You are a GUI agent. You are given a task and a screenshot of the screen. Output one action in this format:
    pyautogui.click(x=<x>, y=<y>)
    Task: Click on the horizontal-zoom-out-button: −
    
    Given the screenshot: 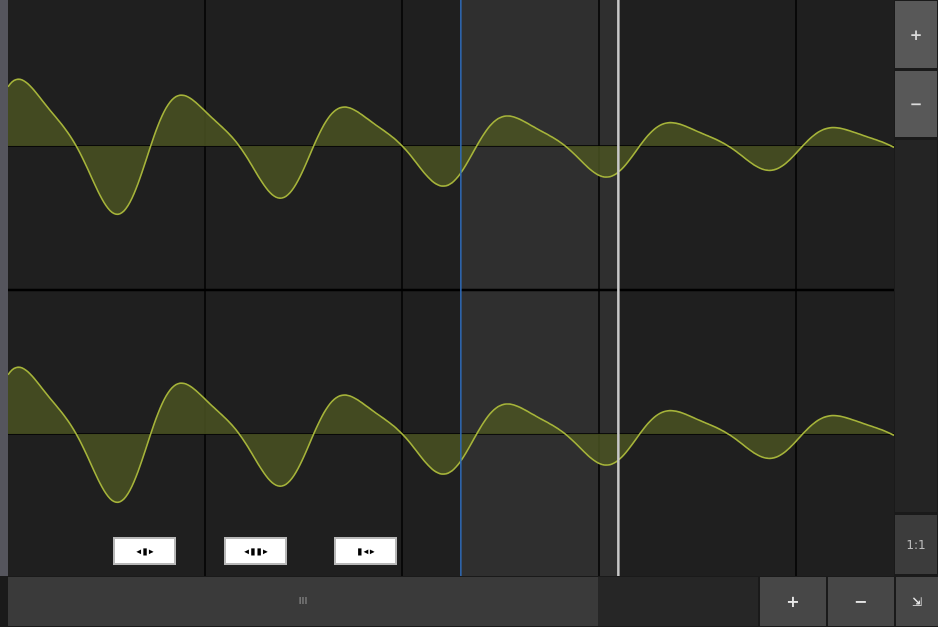 What is the action you would take?
    pyautogui.click(x=861, y=601)
    